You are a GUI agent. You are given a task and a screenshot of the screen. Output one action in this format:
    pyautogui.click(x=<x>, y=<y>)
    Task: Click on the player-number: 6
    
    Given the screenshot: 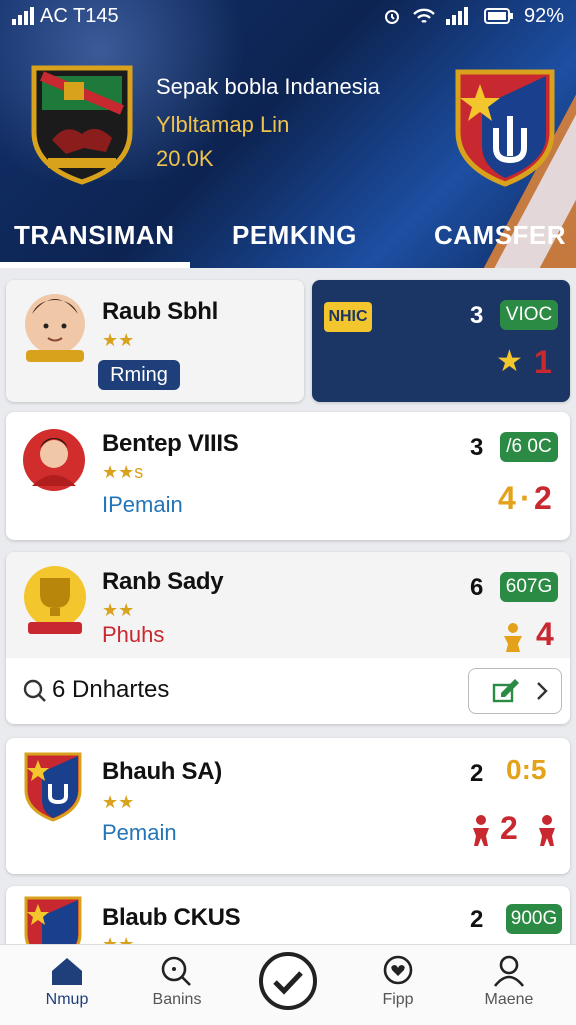 What is the action you would take?
    pyautogui.click(x=477, y=587)
    